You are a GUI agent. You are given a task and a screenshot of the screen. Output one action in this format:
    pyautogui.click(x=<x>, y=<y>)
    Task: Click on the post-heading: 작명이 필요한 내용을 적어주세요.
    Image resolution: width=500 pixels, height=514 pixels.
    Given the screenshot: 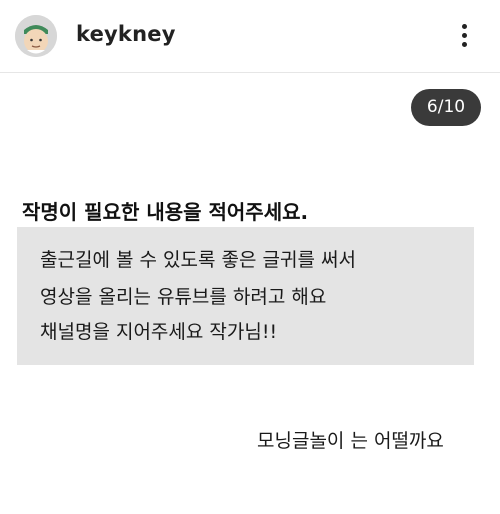 What is the action you would take?
    pyautogui.click(x=165, y=212)
    